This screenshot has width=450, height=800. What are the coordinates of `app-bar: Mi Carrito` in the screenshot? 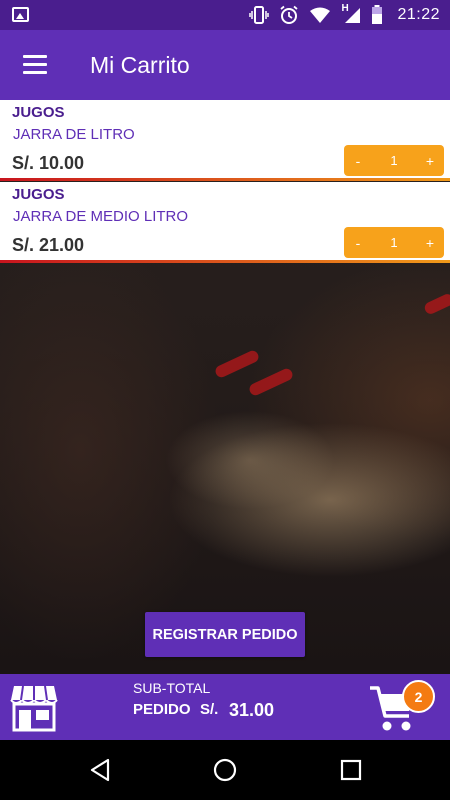 It's located at (225, 65).